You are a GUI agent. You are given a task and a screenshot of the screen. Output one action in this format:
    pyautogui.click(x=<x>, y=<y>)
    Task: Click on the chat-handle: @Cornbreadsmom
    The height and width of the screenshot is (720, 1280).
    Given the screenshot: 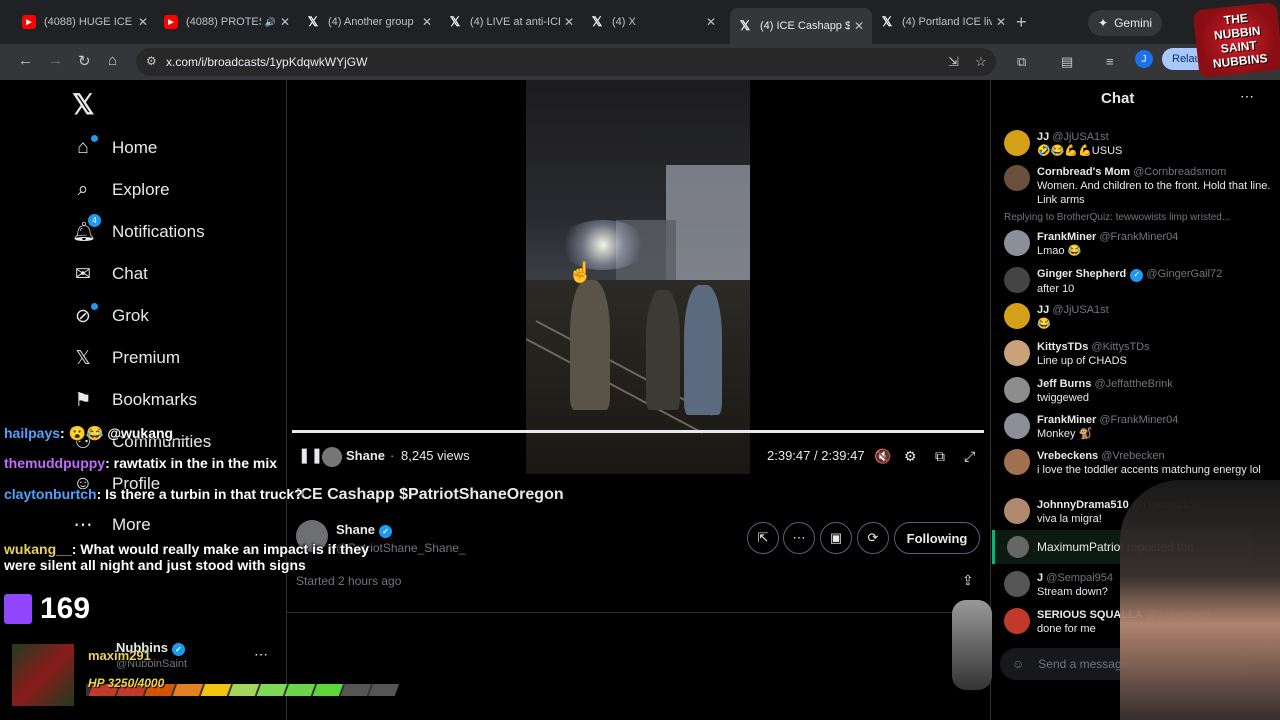 What is the action you would take?
    pyautogui.click(x=1179, y=172)
    